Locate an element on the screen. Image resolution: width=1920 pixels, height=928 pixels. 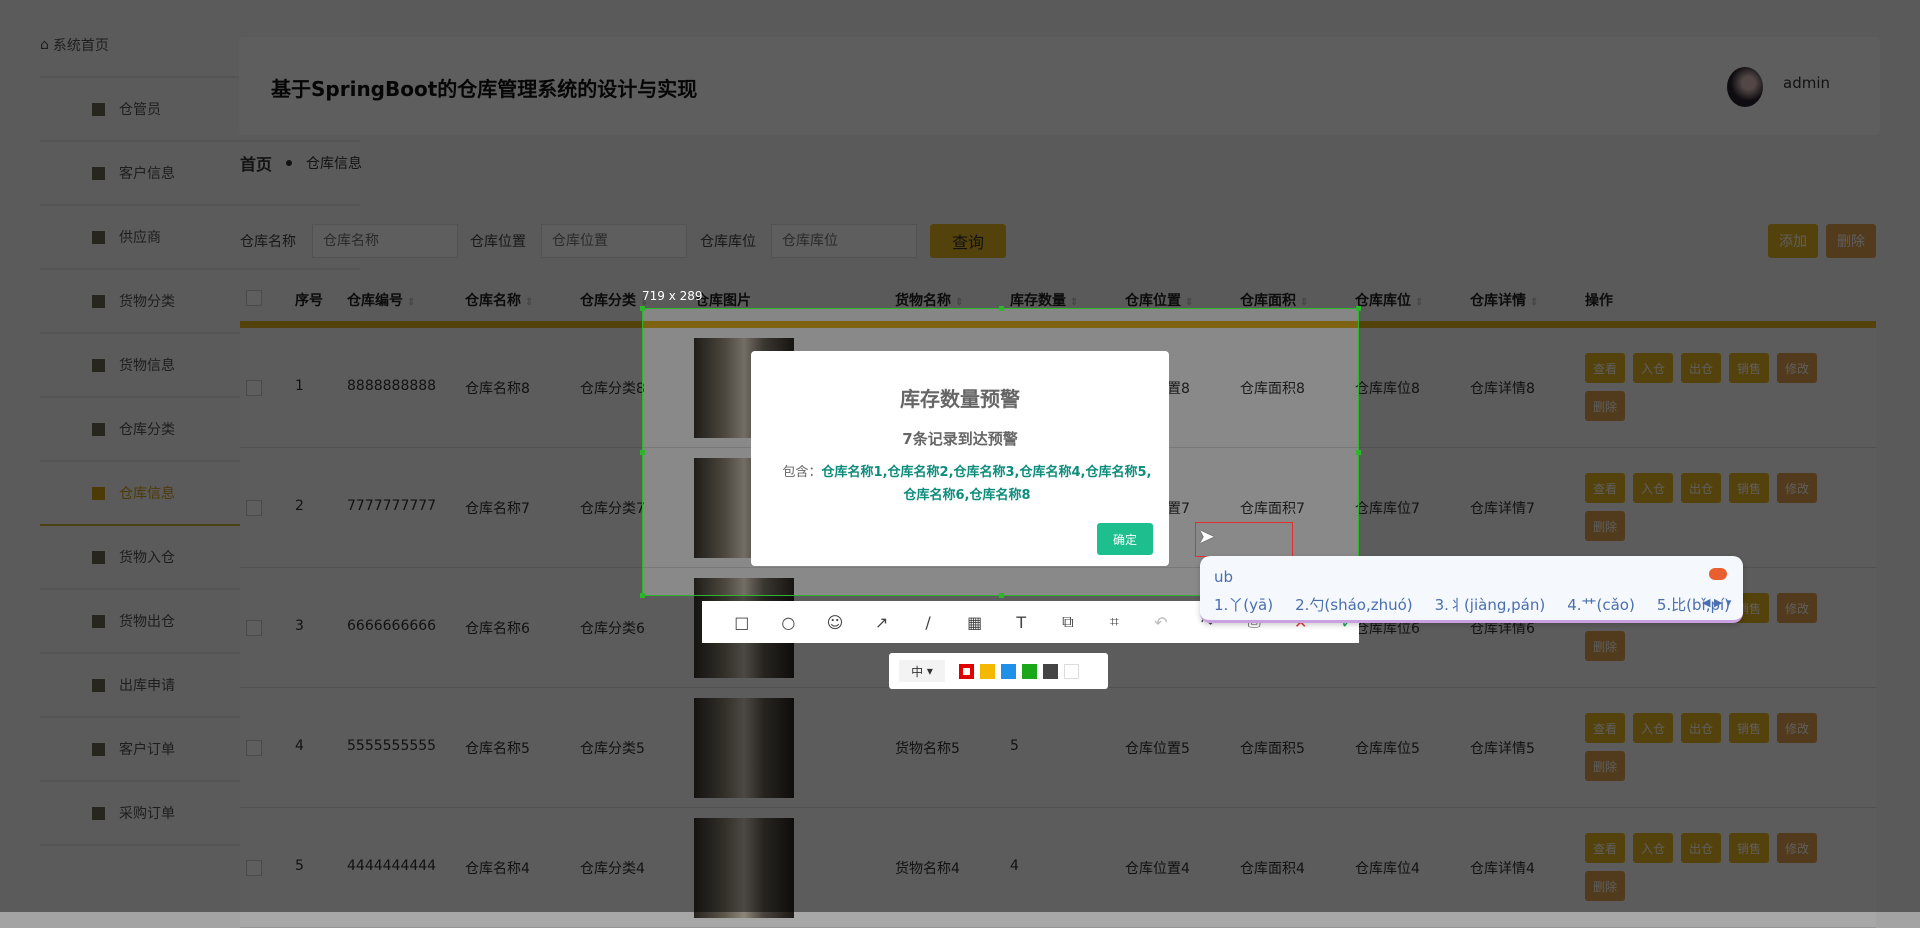
undo-icon: ↶ is located at coordinates (1161, 622).